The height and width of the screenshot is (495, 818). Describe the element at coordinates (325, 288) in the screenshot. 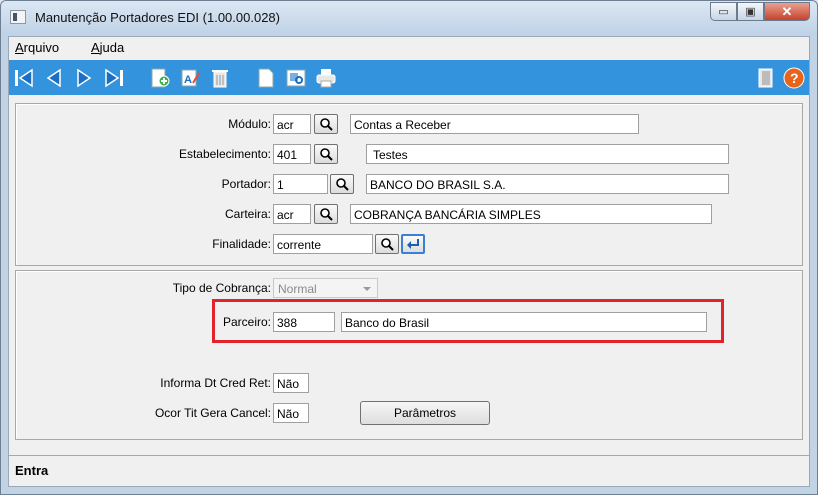

I see `tipo-cobranca-select: Normal` at that location.